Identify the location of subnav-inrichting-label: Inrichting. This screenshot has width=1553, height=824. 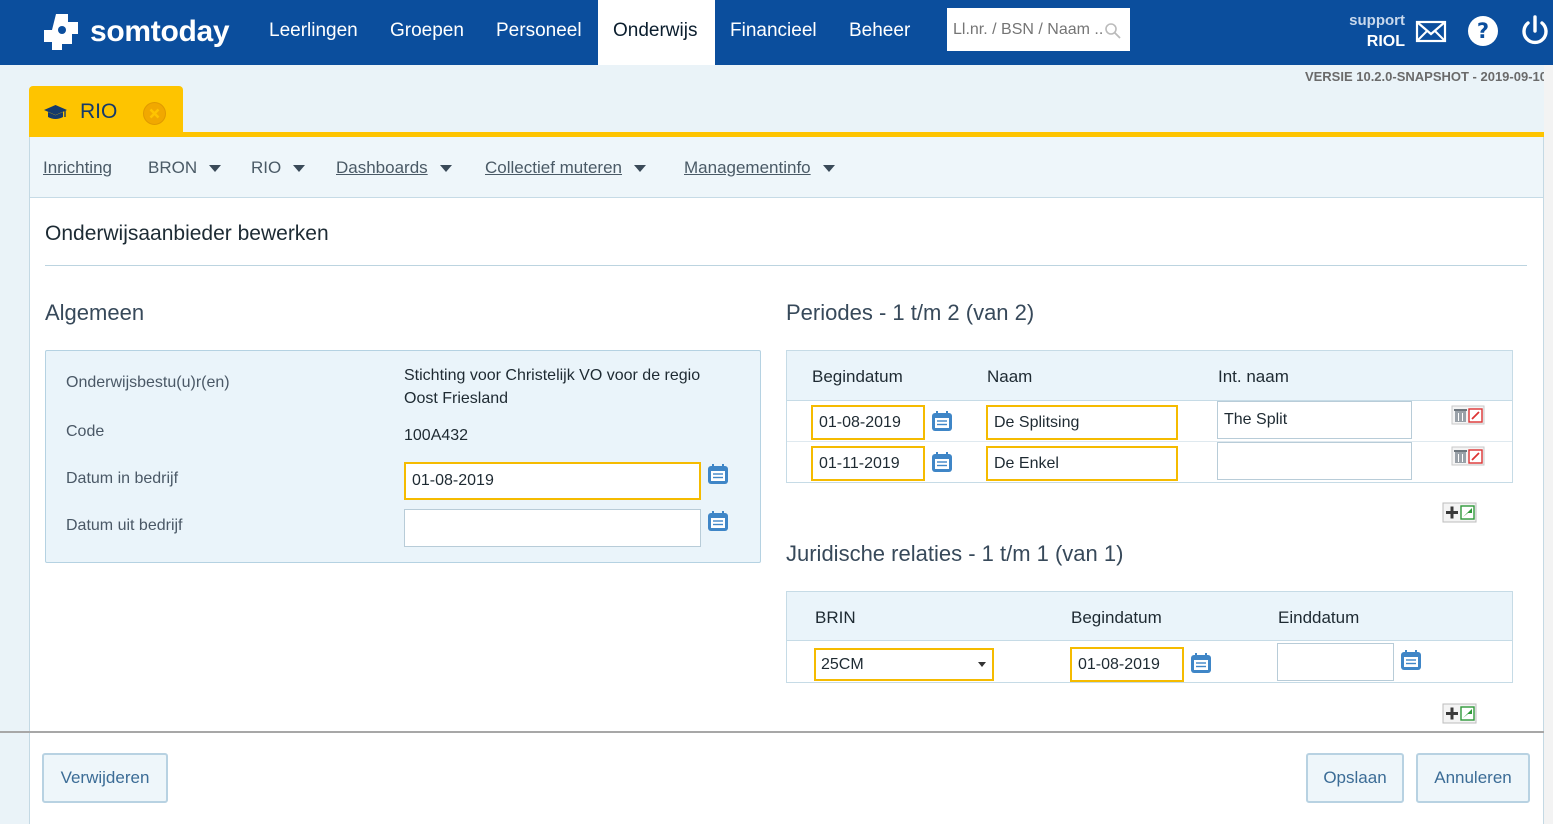
(77, 167).